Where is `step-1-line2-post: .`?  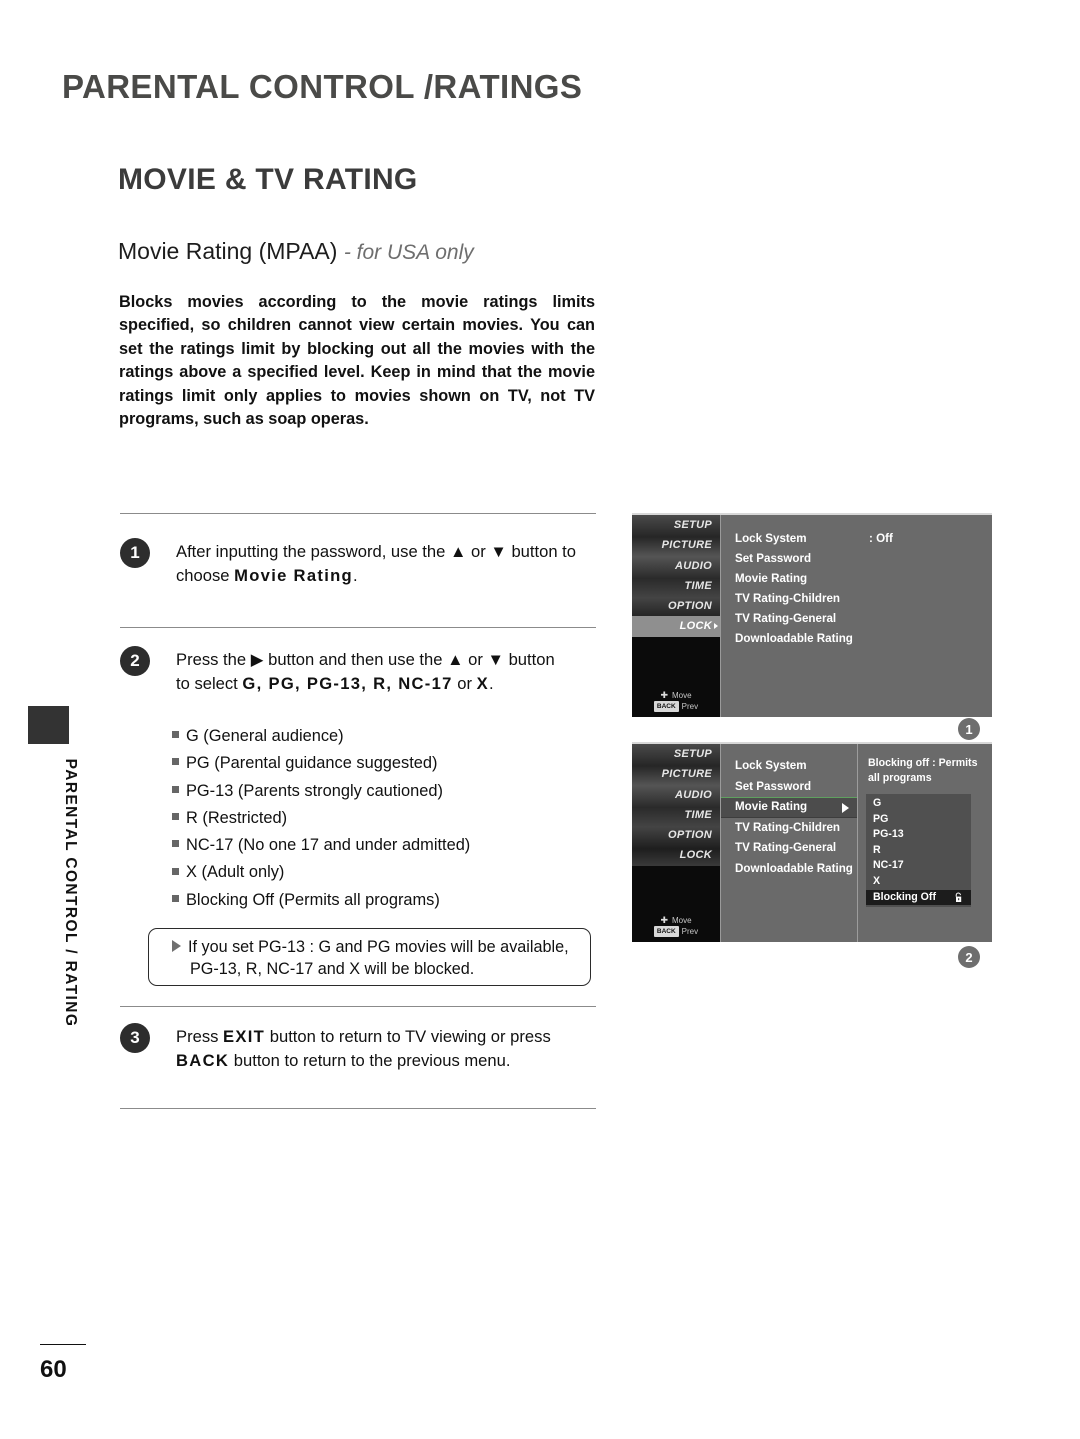 step-1-line2-post: . is located at coordinates (355, 575).